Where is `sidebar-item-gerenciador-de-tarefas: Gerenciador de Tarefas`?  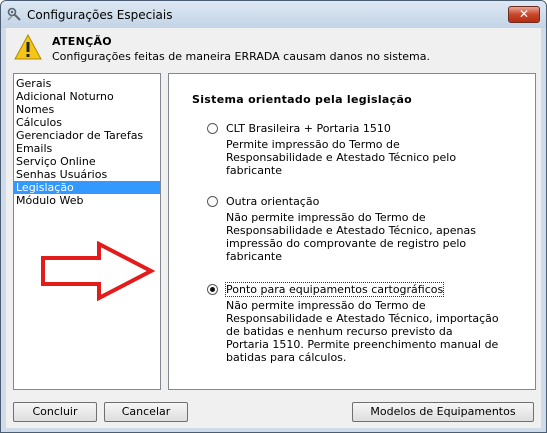
sidebar-item-gerenciador-de-tarefas: Gerenciador de Tarefas is located at coordinates (87, 135).